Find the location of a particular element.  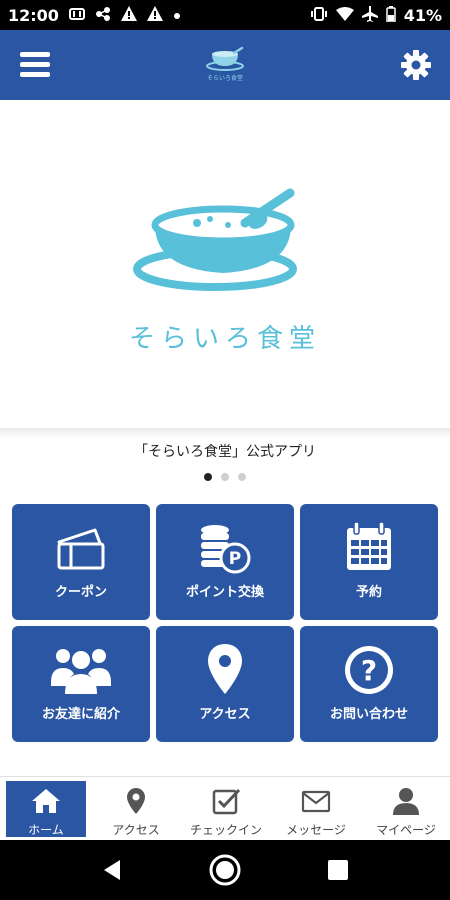

status-icons-right: 41% is located at coordinates (376, 15).